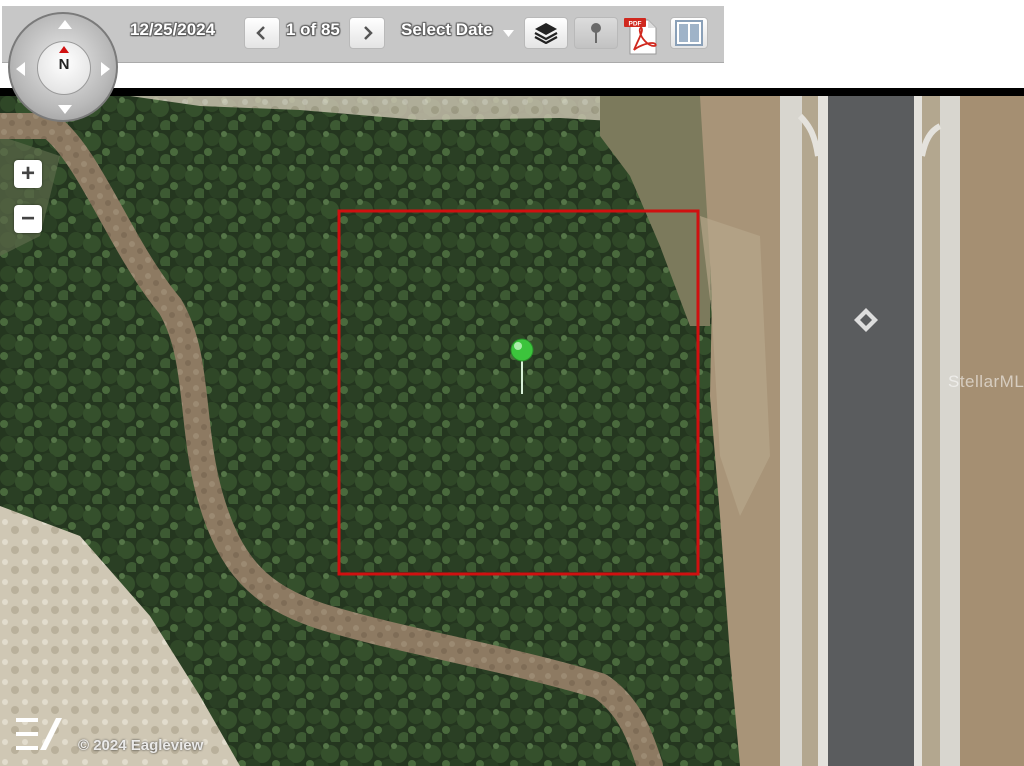  I want to click on current-date: 12/25/2024, so click(173, 29).